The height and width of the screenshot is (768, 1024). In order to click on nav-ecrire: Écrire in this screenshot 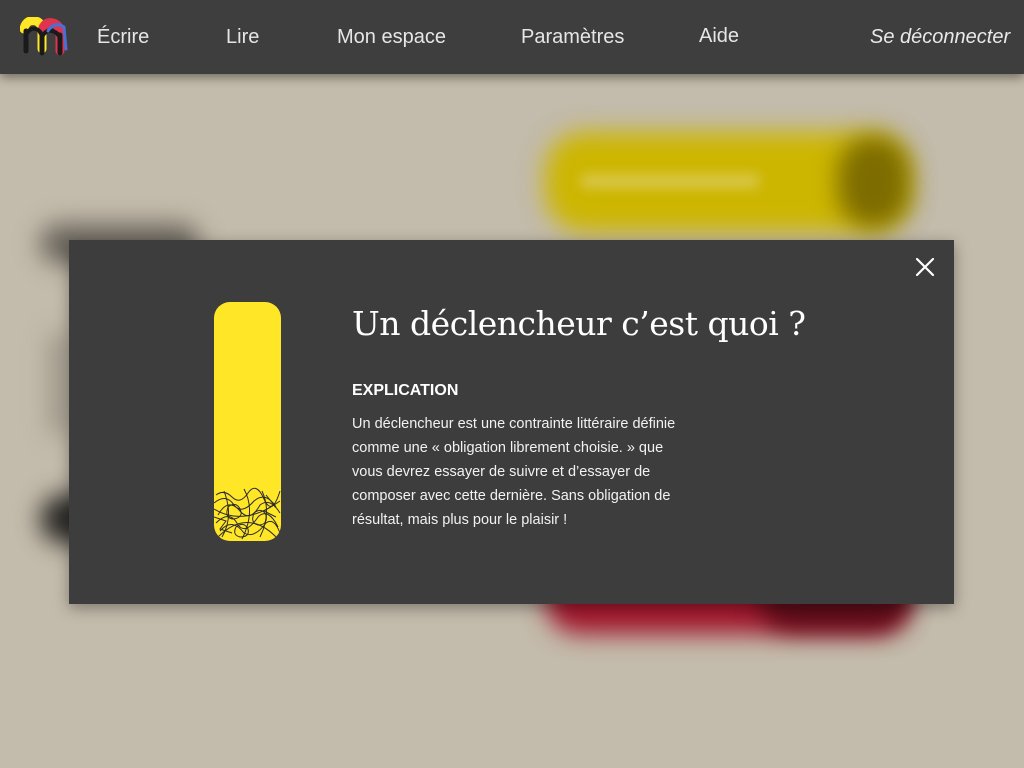, I will do `click(123, 37)`.